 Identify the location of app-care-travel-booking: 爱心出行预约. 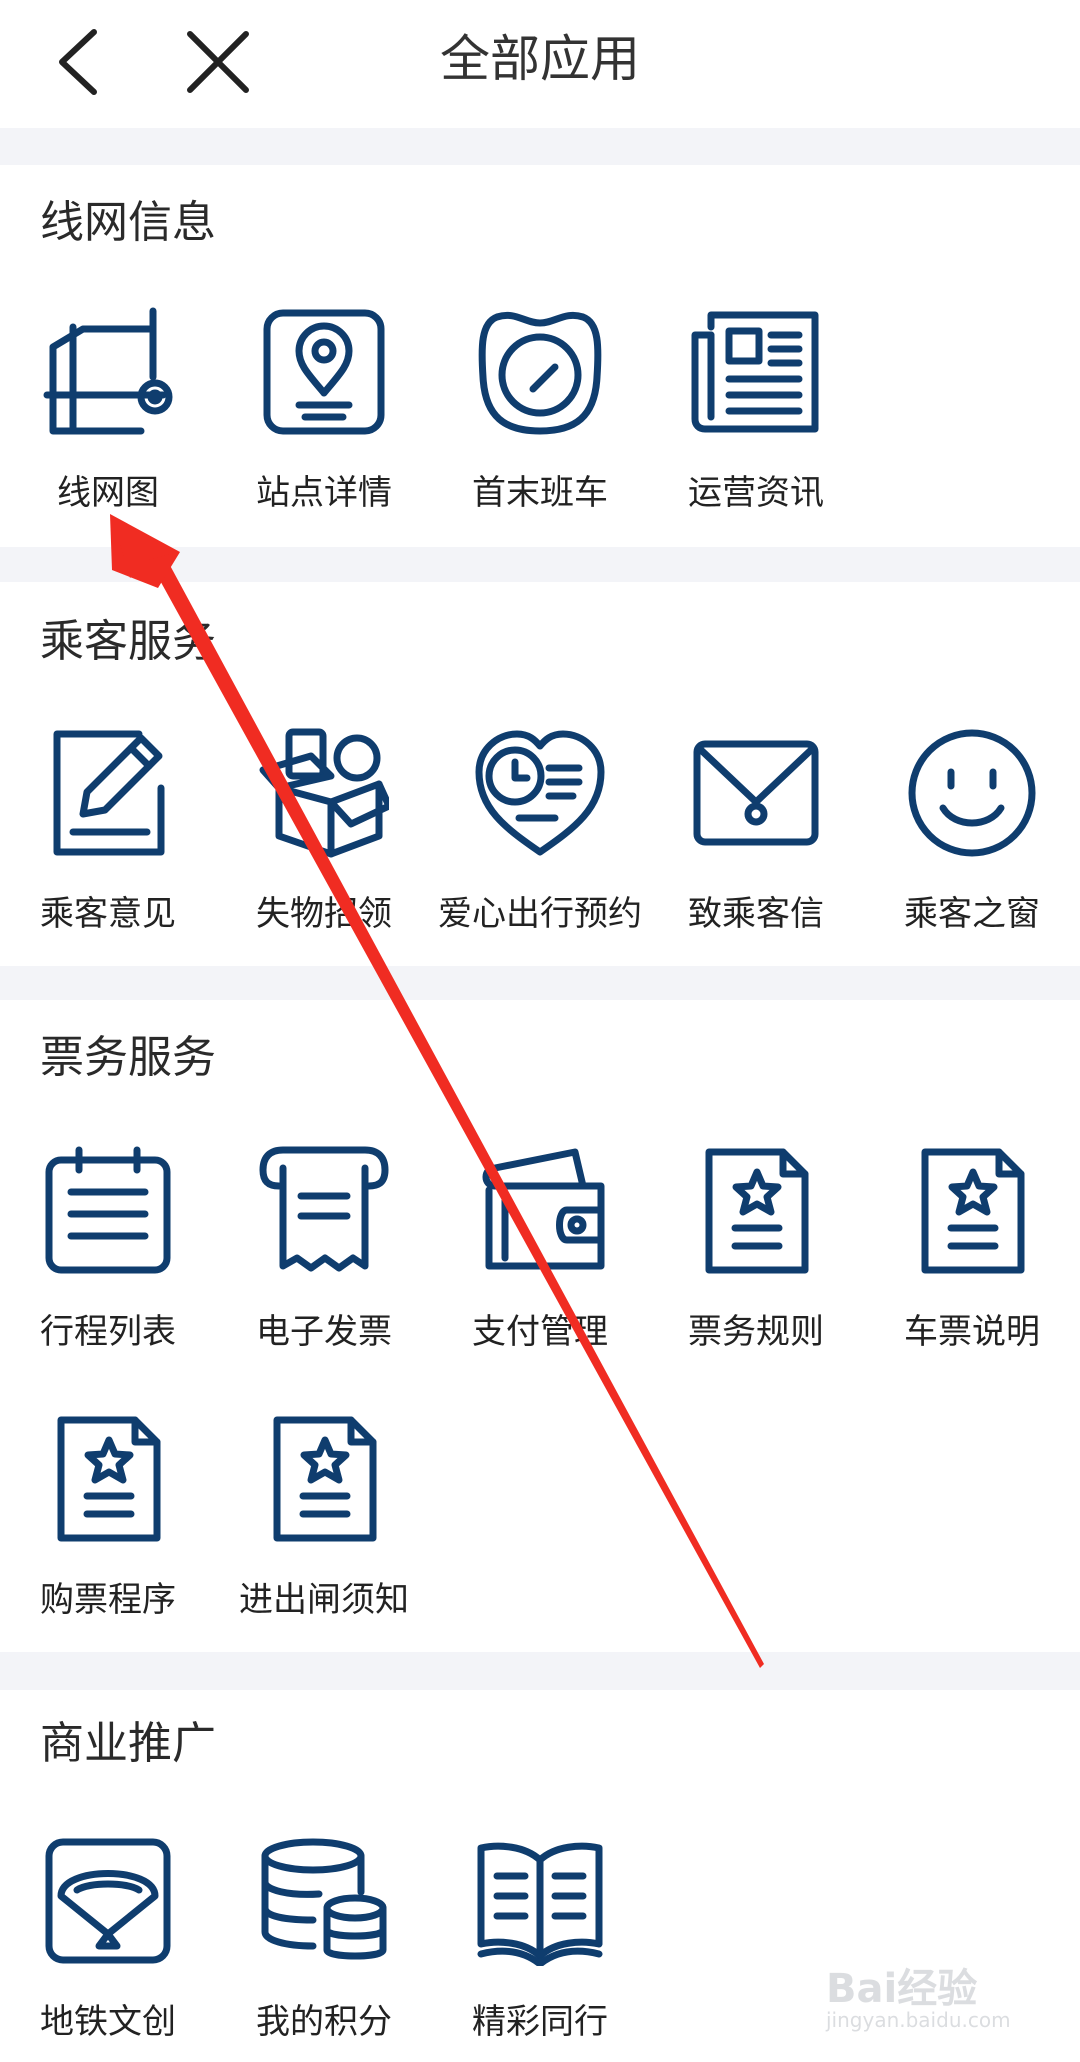
(540, 843).